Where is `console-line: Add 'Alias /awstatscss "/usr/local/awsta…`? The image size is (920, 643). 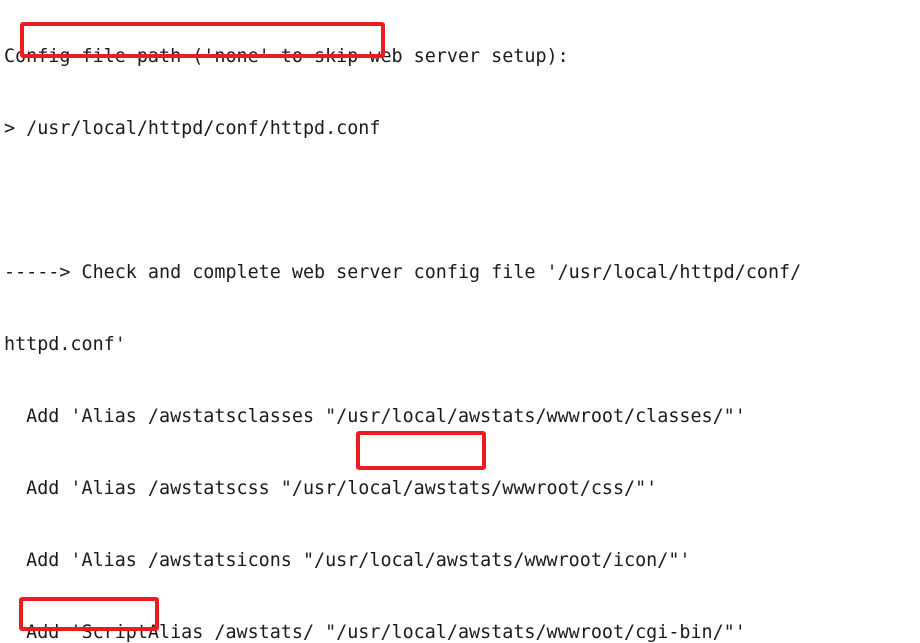 console-line: Add 'Alias /awstatscss "/usr/local/awsta… is located at coordinates (331, 488).